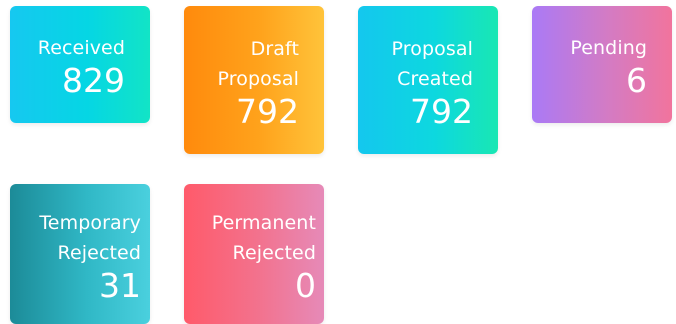  I want to click on received-count: 829, so click(93, 80).